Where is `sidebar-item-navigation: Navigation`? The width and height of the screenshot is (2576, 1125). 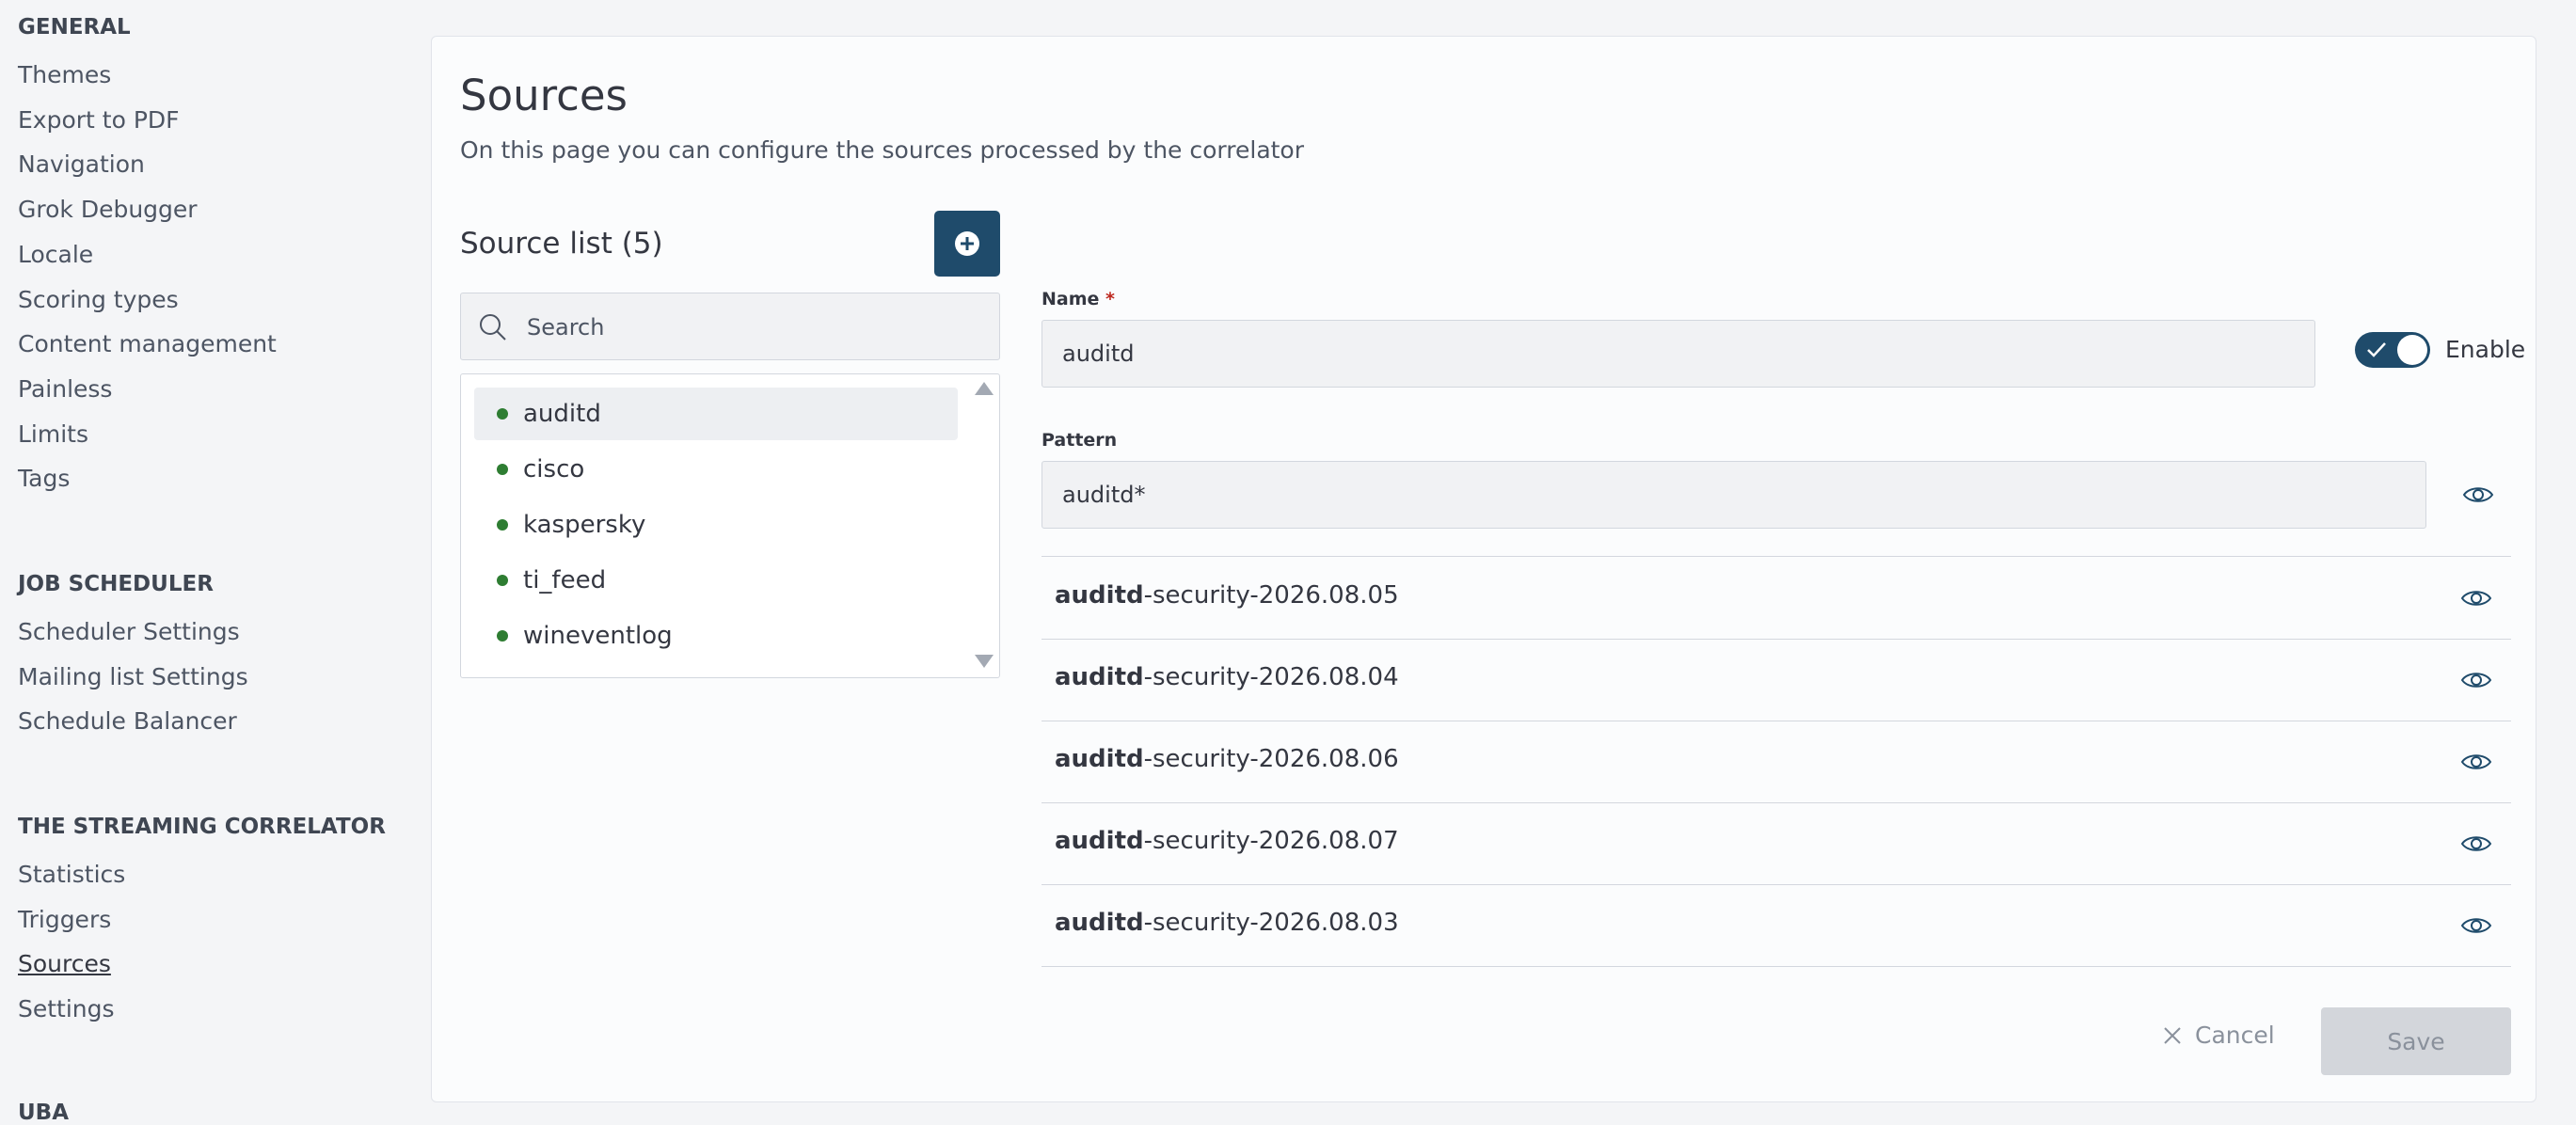
sidebar-item-navigation: Navigation is located at coordinates (147, 164).